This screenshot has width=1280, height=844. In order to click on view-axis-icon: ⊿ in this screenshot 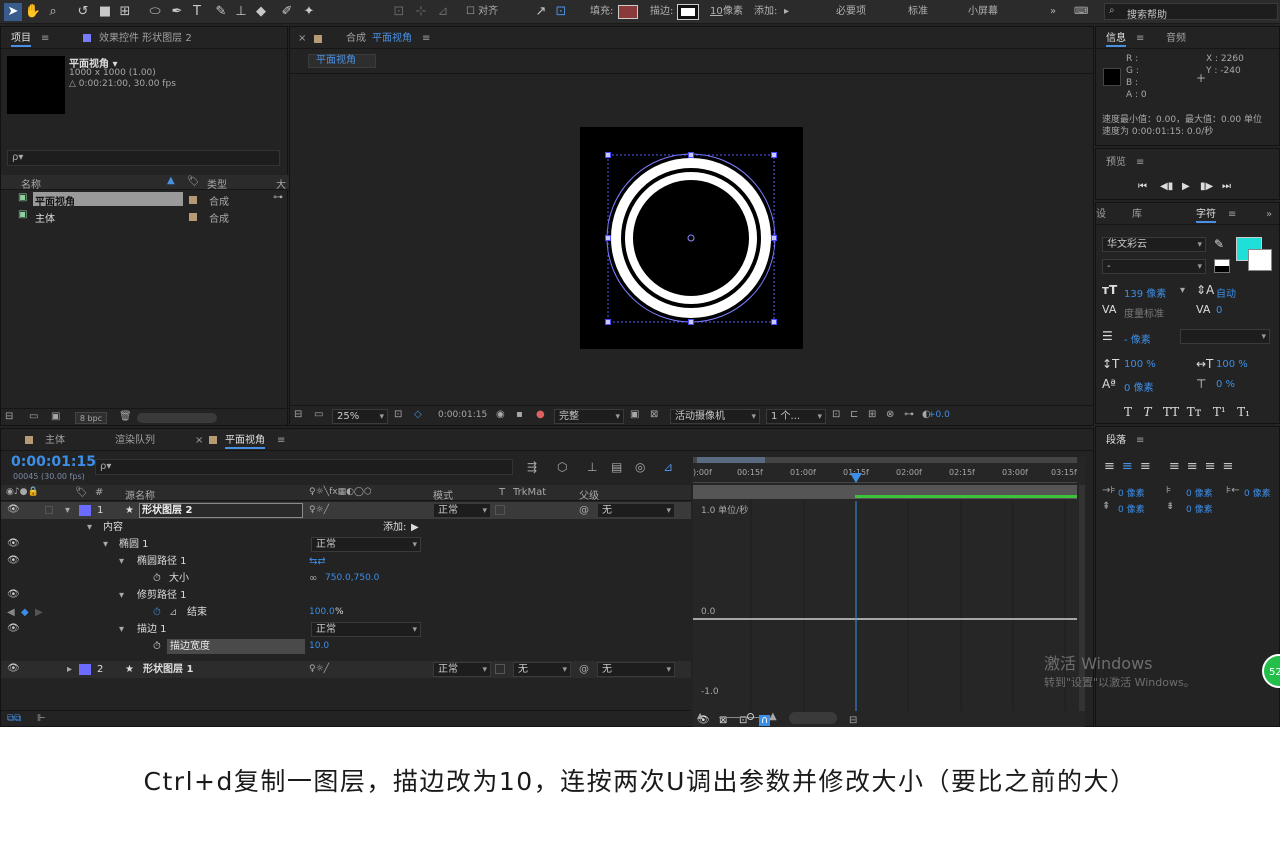, I will do `click(443, 12)`.